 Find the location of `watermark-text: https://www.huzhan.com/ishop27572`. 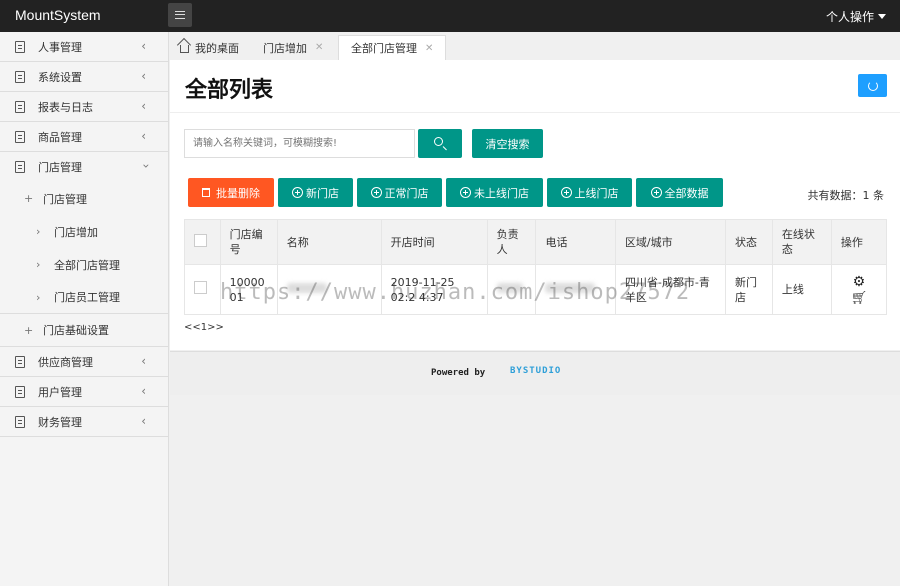

watermark-text: https://www.huzhan.com/ishop27572 is located at coordinates (455, 292).